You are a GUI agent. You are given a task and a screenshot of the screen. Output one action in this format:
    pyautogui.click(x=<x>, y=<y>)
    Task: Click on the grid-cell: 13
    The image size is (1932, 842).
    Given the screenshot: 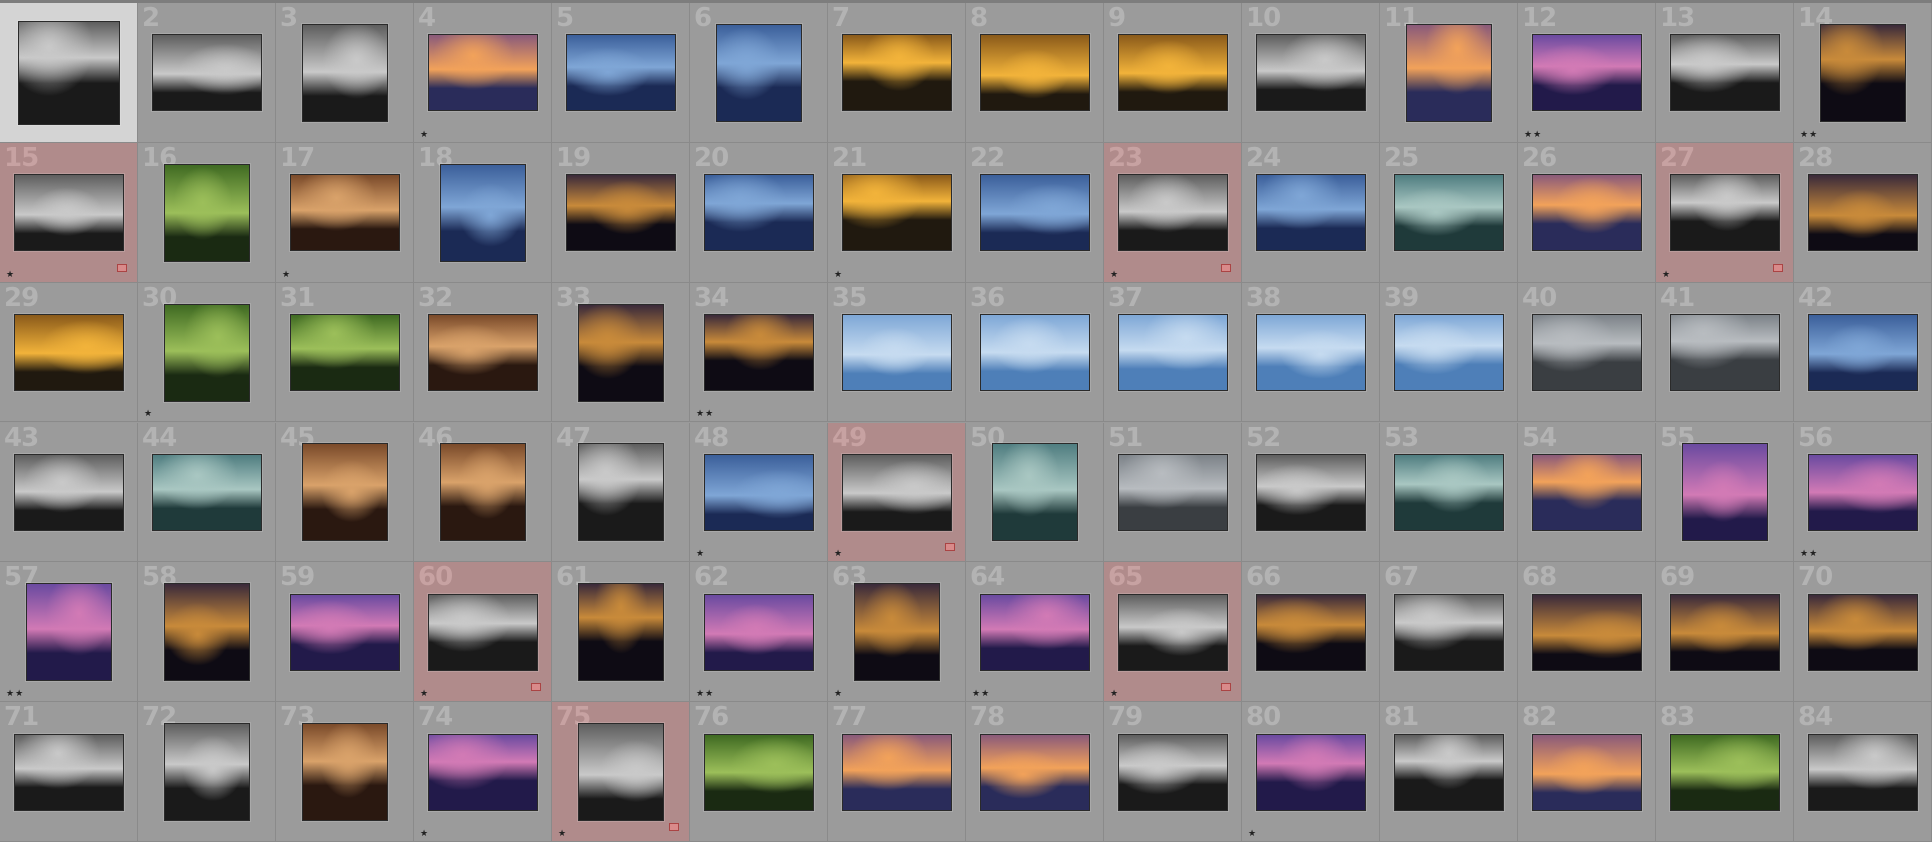 What is the action you would take?
    pyautogui.click(x=1725, y=73)
    